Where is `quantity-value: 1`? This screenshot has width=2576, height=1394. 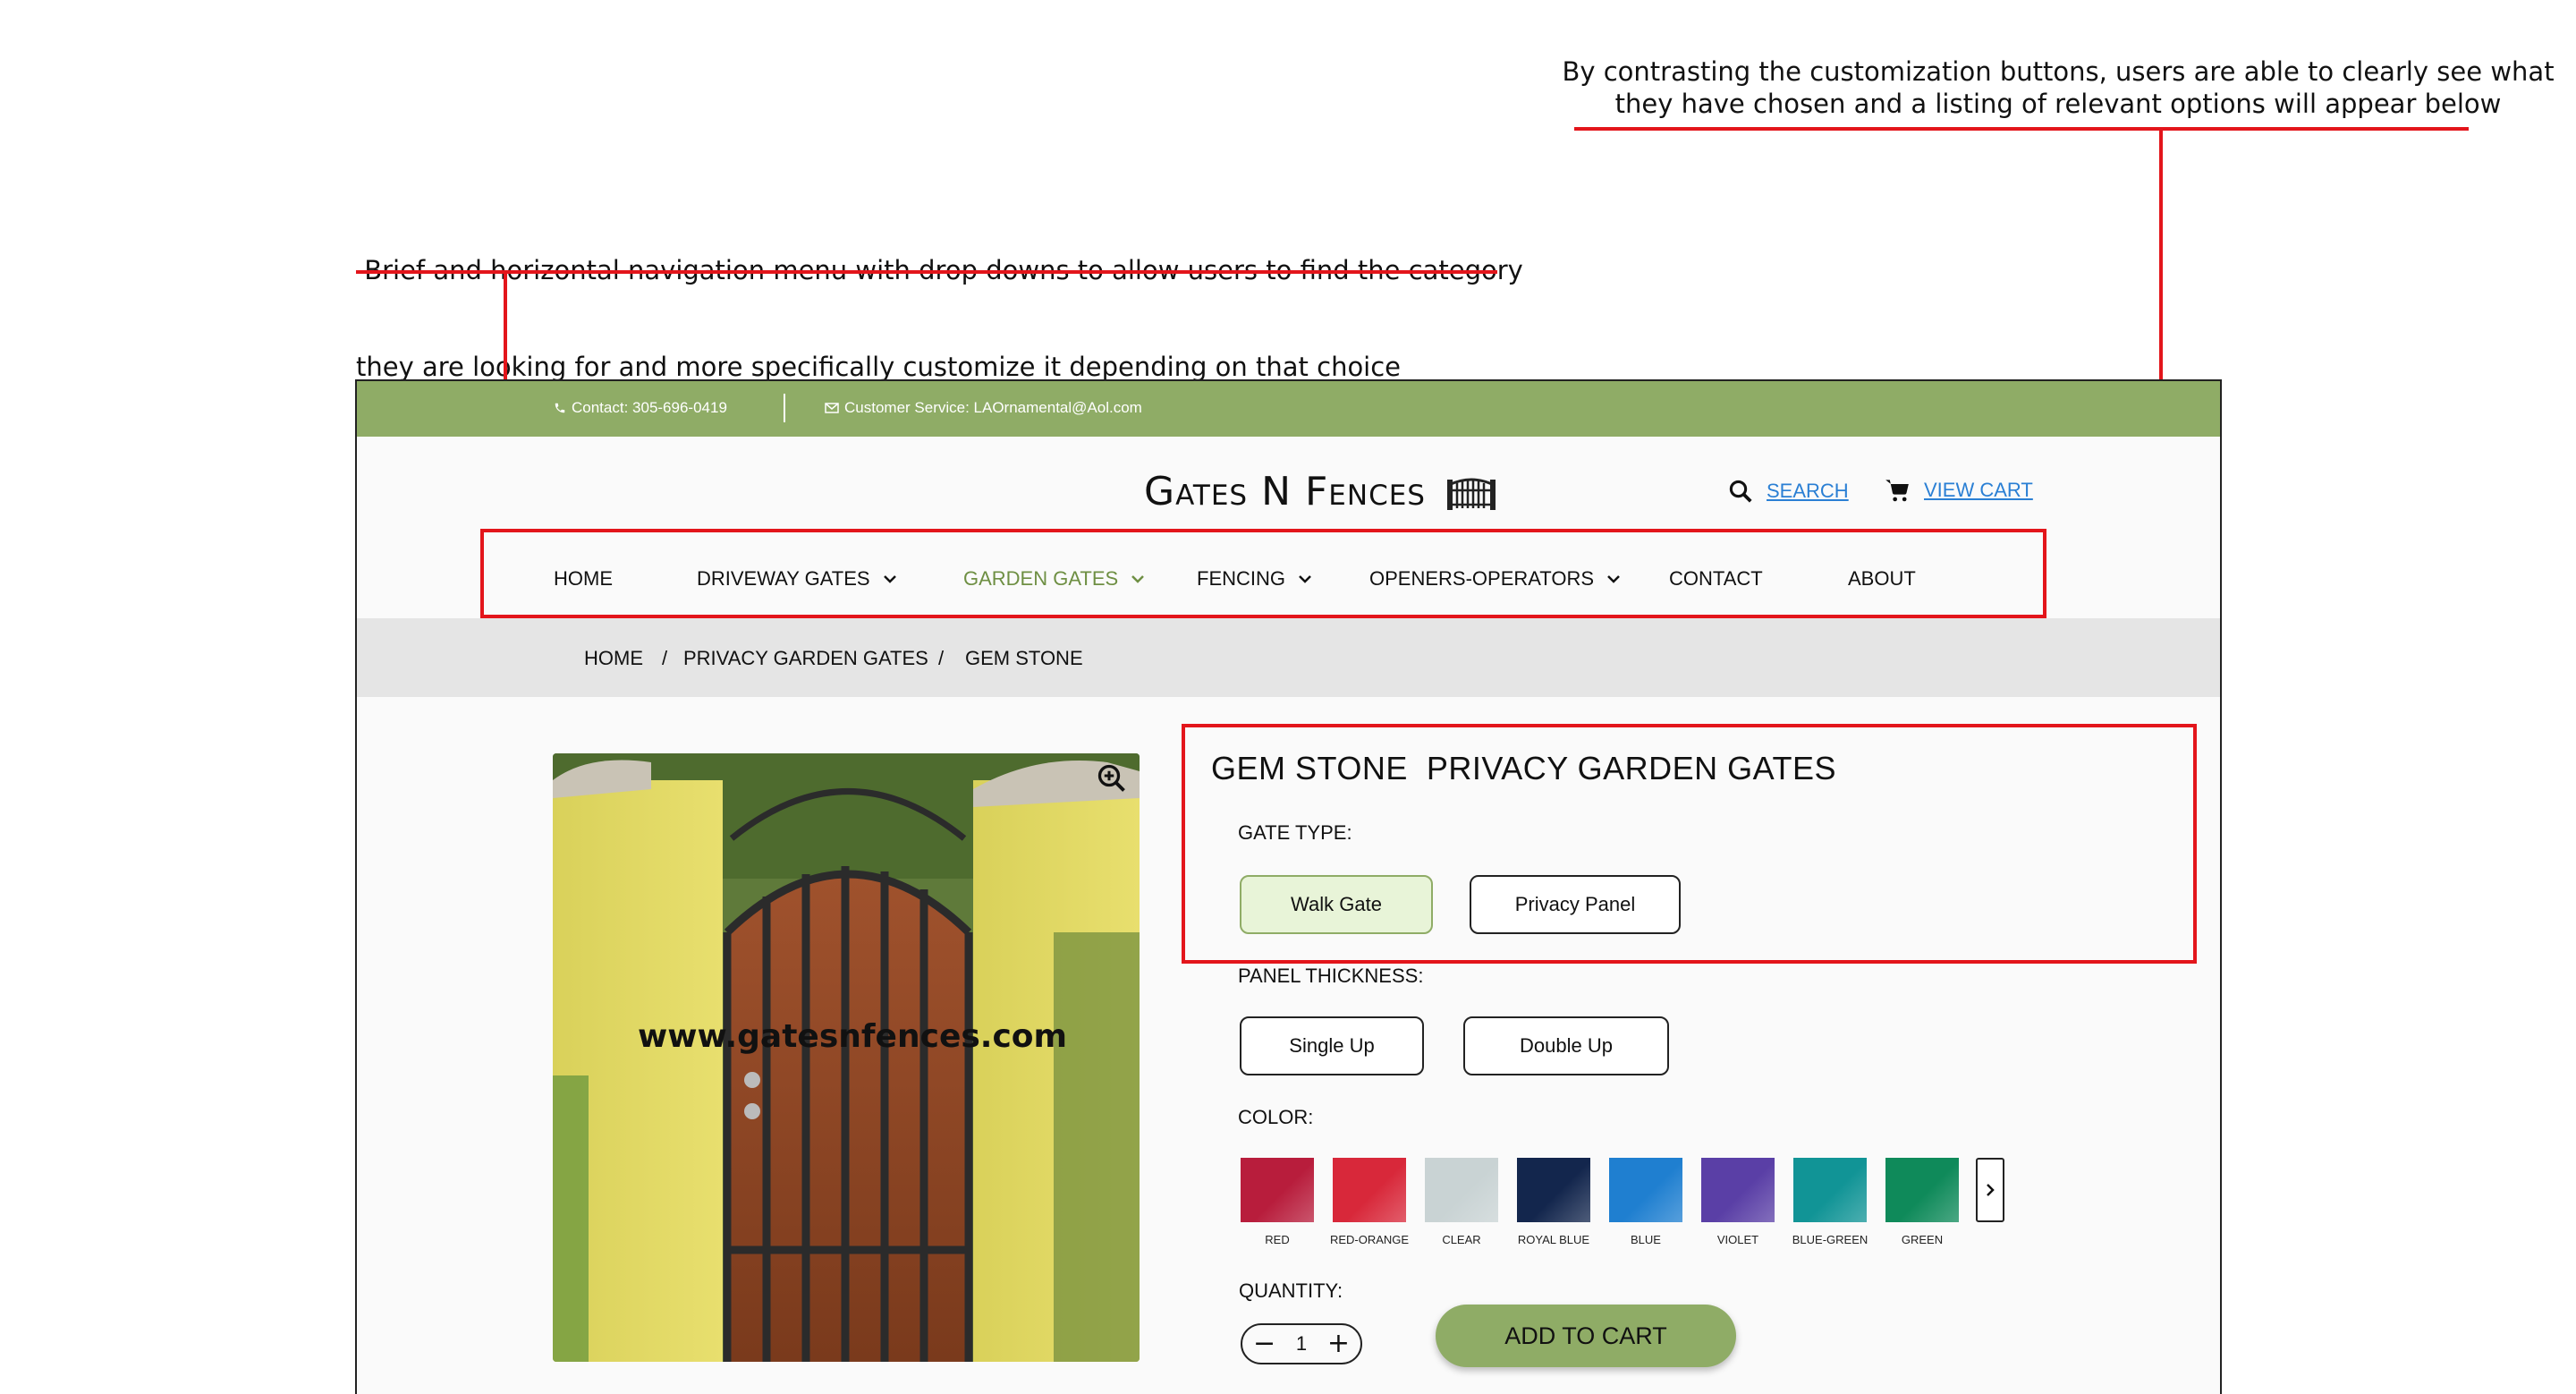
quantity-value: 1 is located at coordinates (1301, 1344).